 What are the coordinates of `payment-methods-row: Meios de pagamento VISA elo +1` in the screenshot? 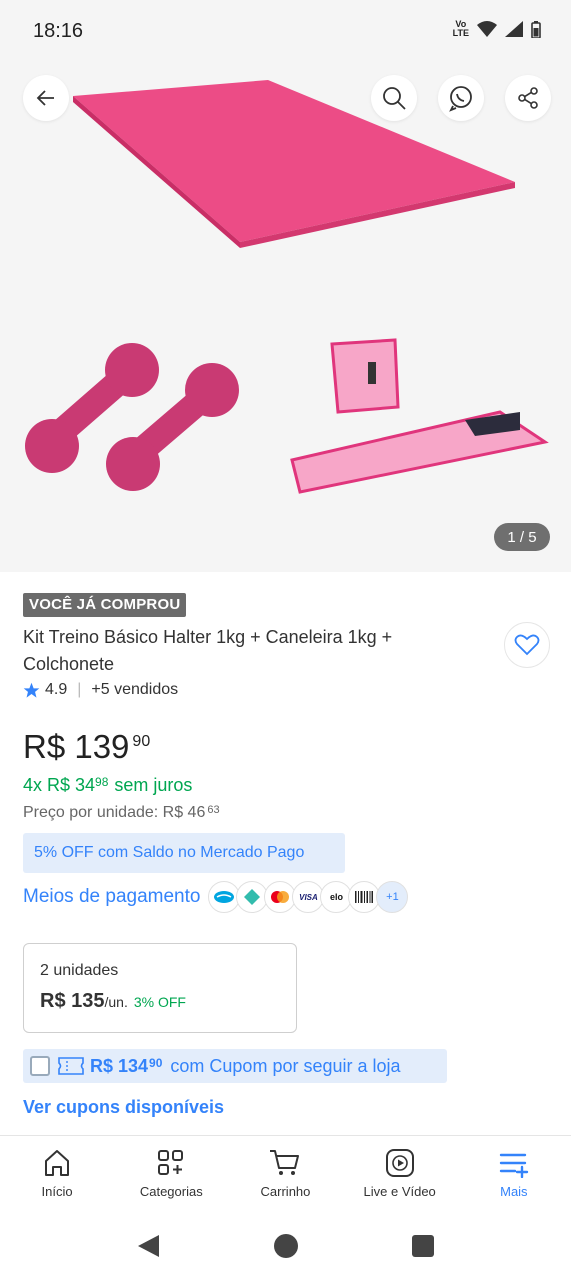 It's located at (216, 897).